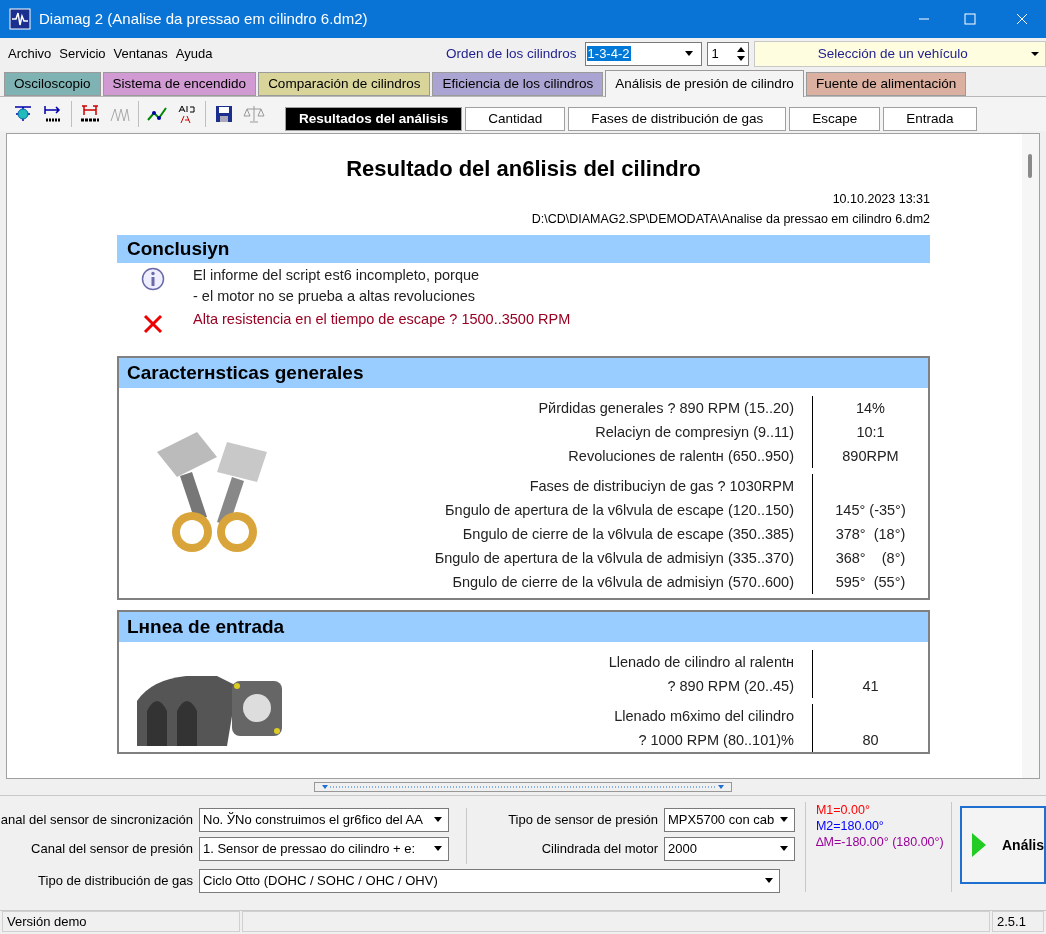 The image size is (1046, 934). I want to click on menu-item: Archivo, so click(30, 54).